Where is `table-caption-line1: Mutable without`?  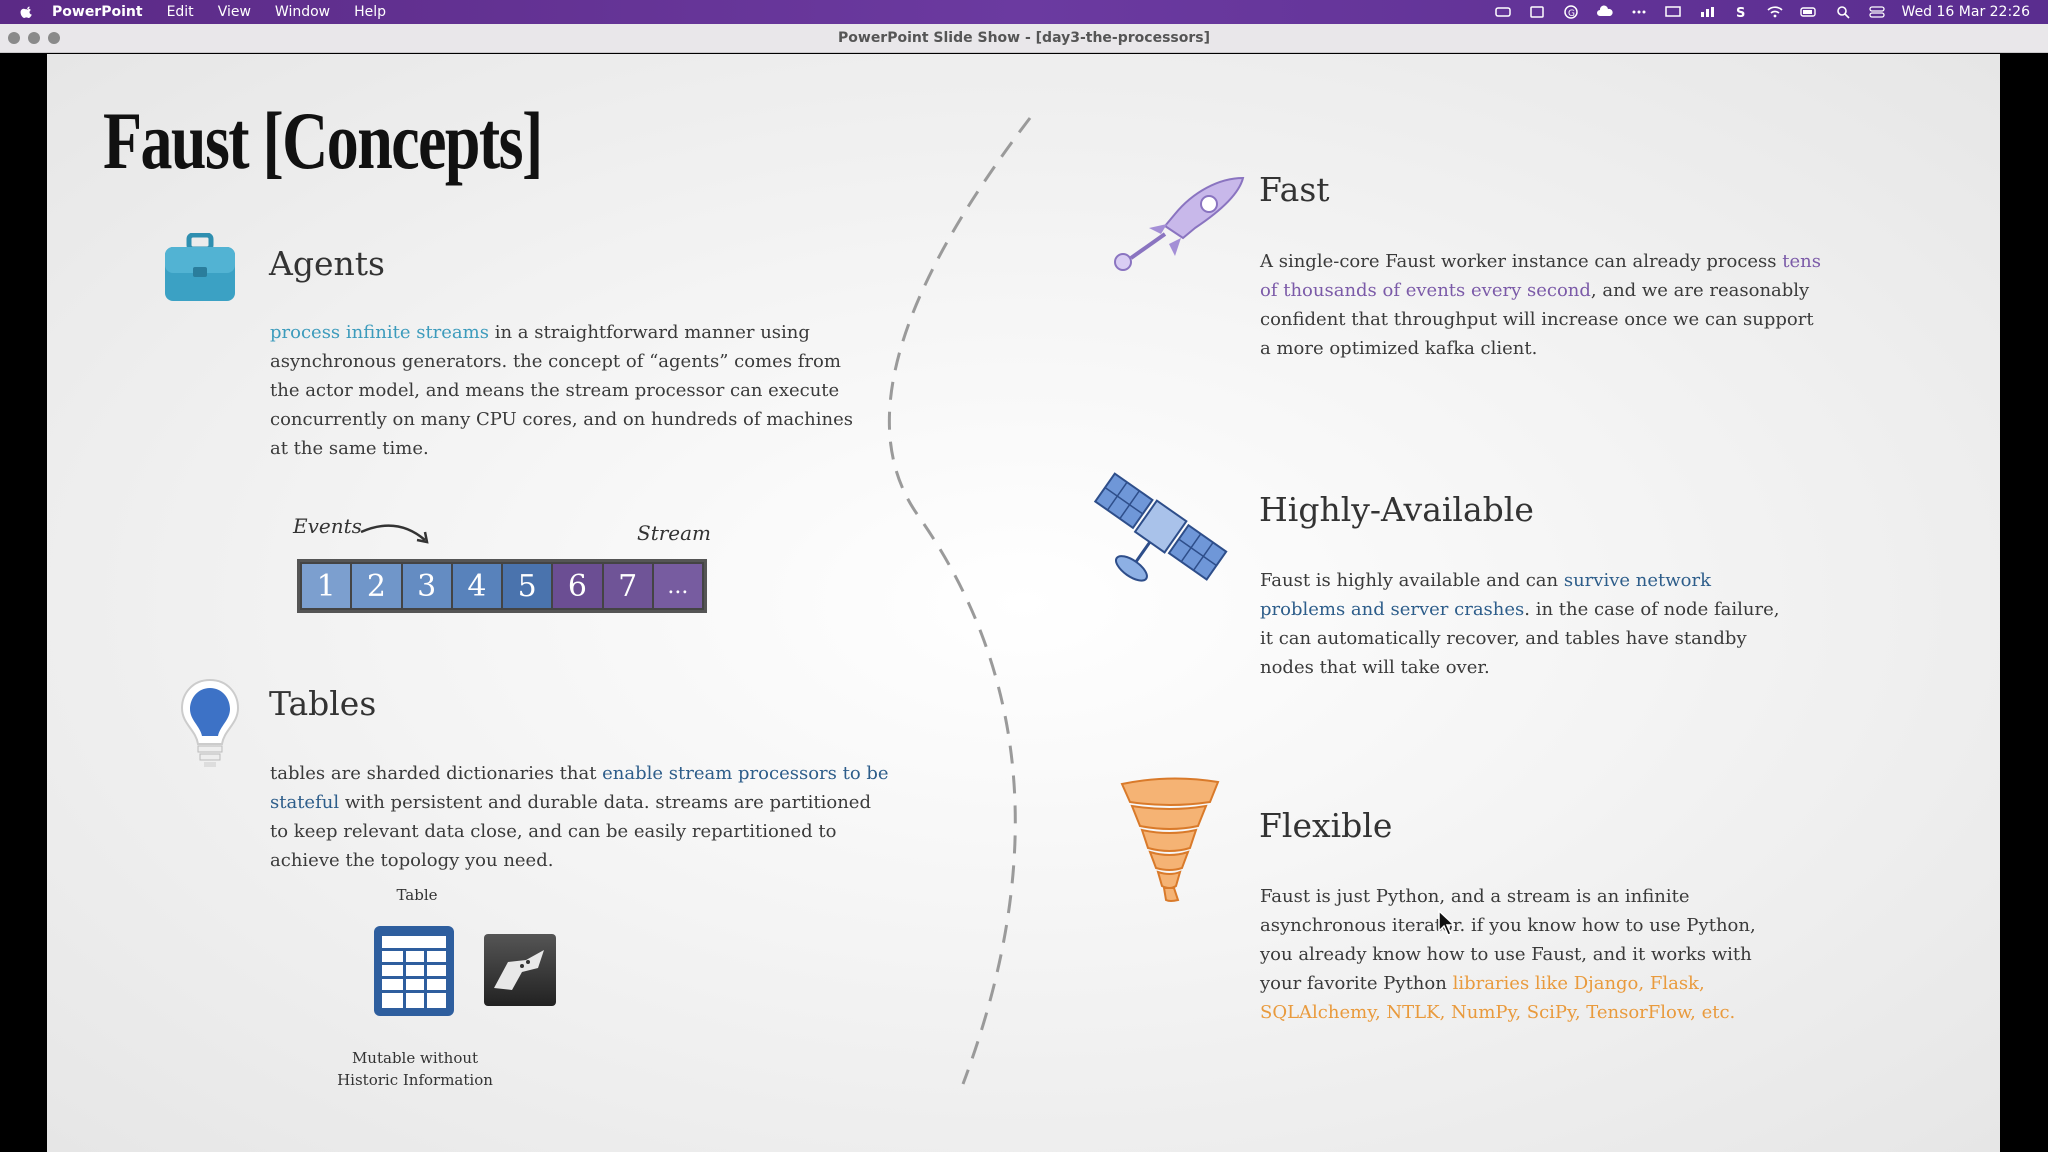 table-caption-line1: Mutable without is located at coordinates (415, 1058).